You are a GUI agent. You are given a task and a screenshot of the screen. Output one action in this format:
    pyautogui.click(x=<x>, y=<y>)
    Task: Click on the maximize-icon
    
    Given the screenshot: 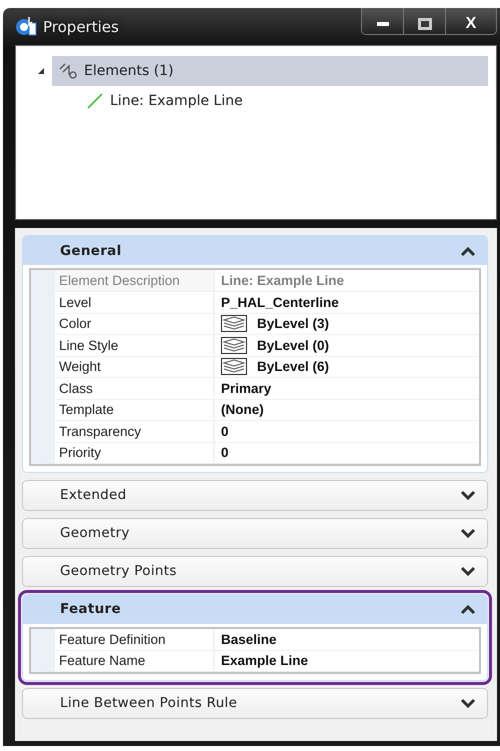 What is the action you would take?
    pyautogui.click(x=425, y=24)
    